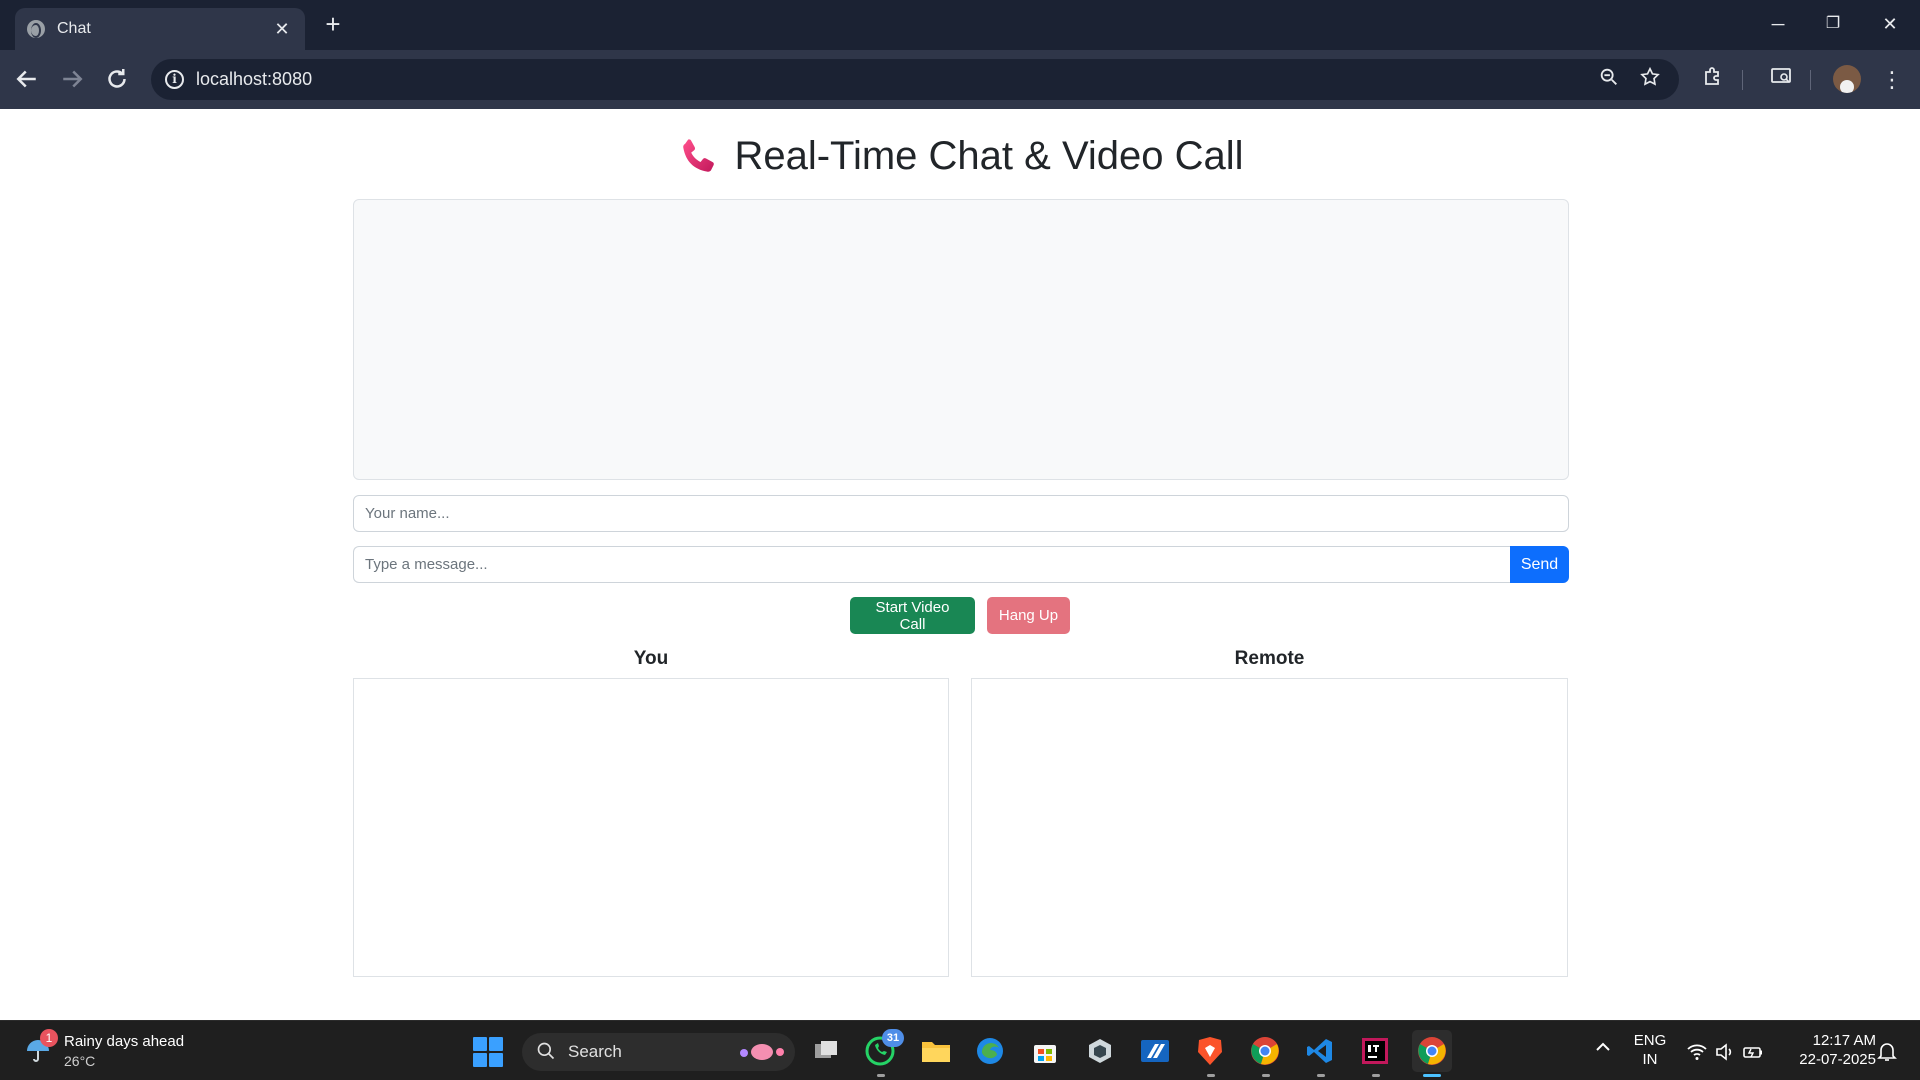  I want to click on brave-browser-icon, so click(1210, 1051).